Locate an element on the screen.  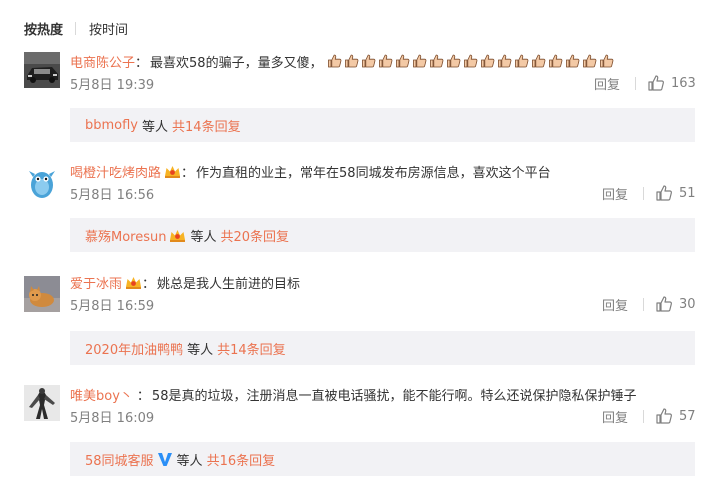
sort-by-time-tab: 按时间 is located at coordinates (108, 28).